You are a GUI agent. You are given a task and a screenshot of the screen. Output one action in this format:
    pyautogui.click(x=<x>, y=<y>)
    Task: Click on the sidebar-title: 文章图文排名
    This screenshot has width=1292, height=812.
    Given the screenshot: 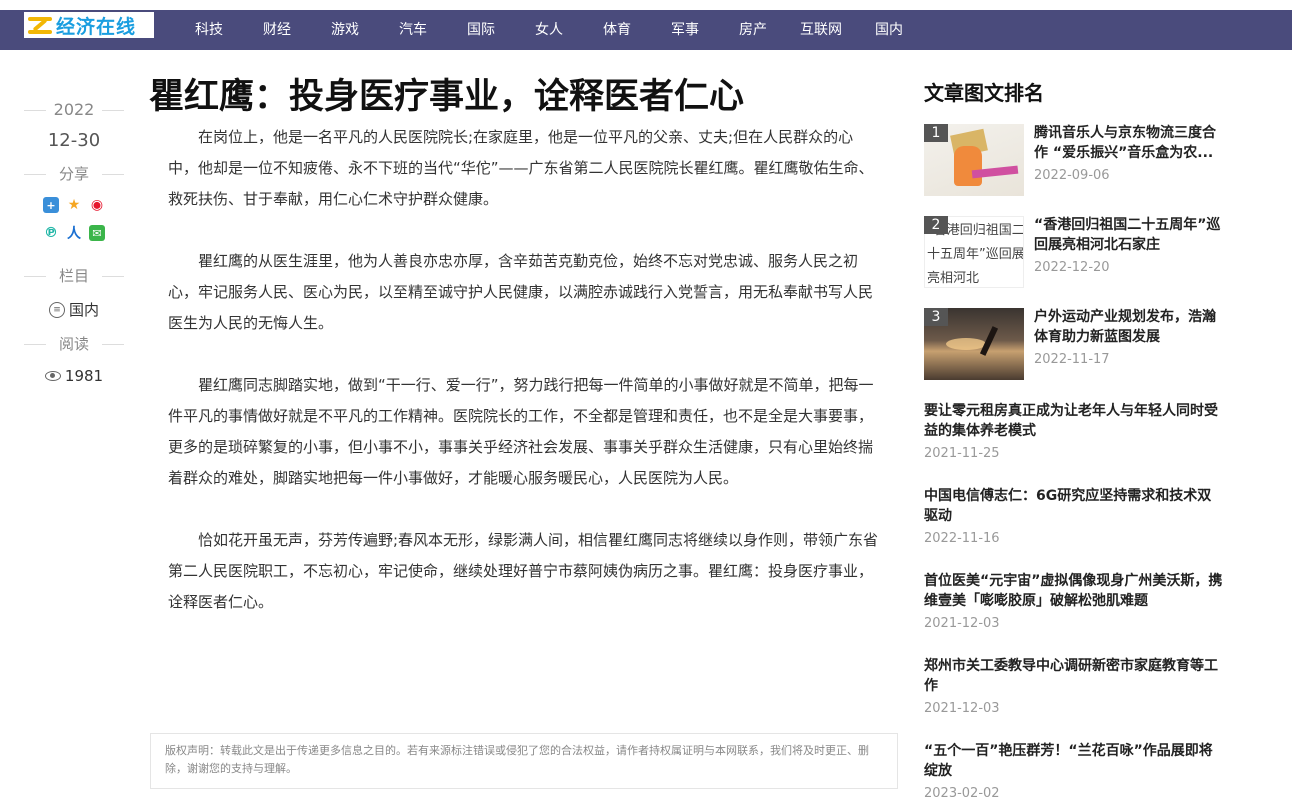 What is the action you would take?
    pyautogui.click(x=984, y=93)
    